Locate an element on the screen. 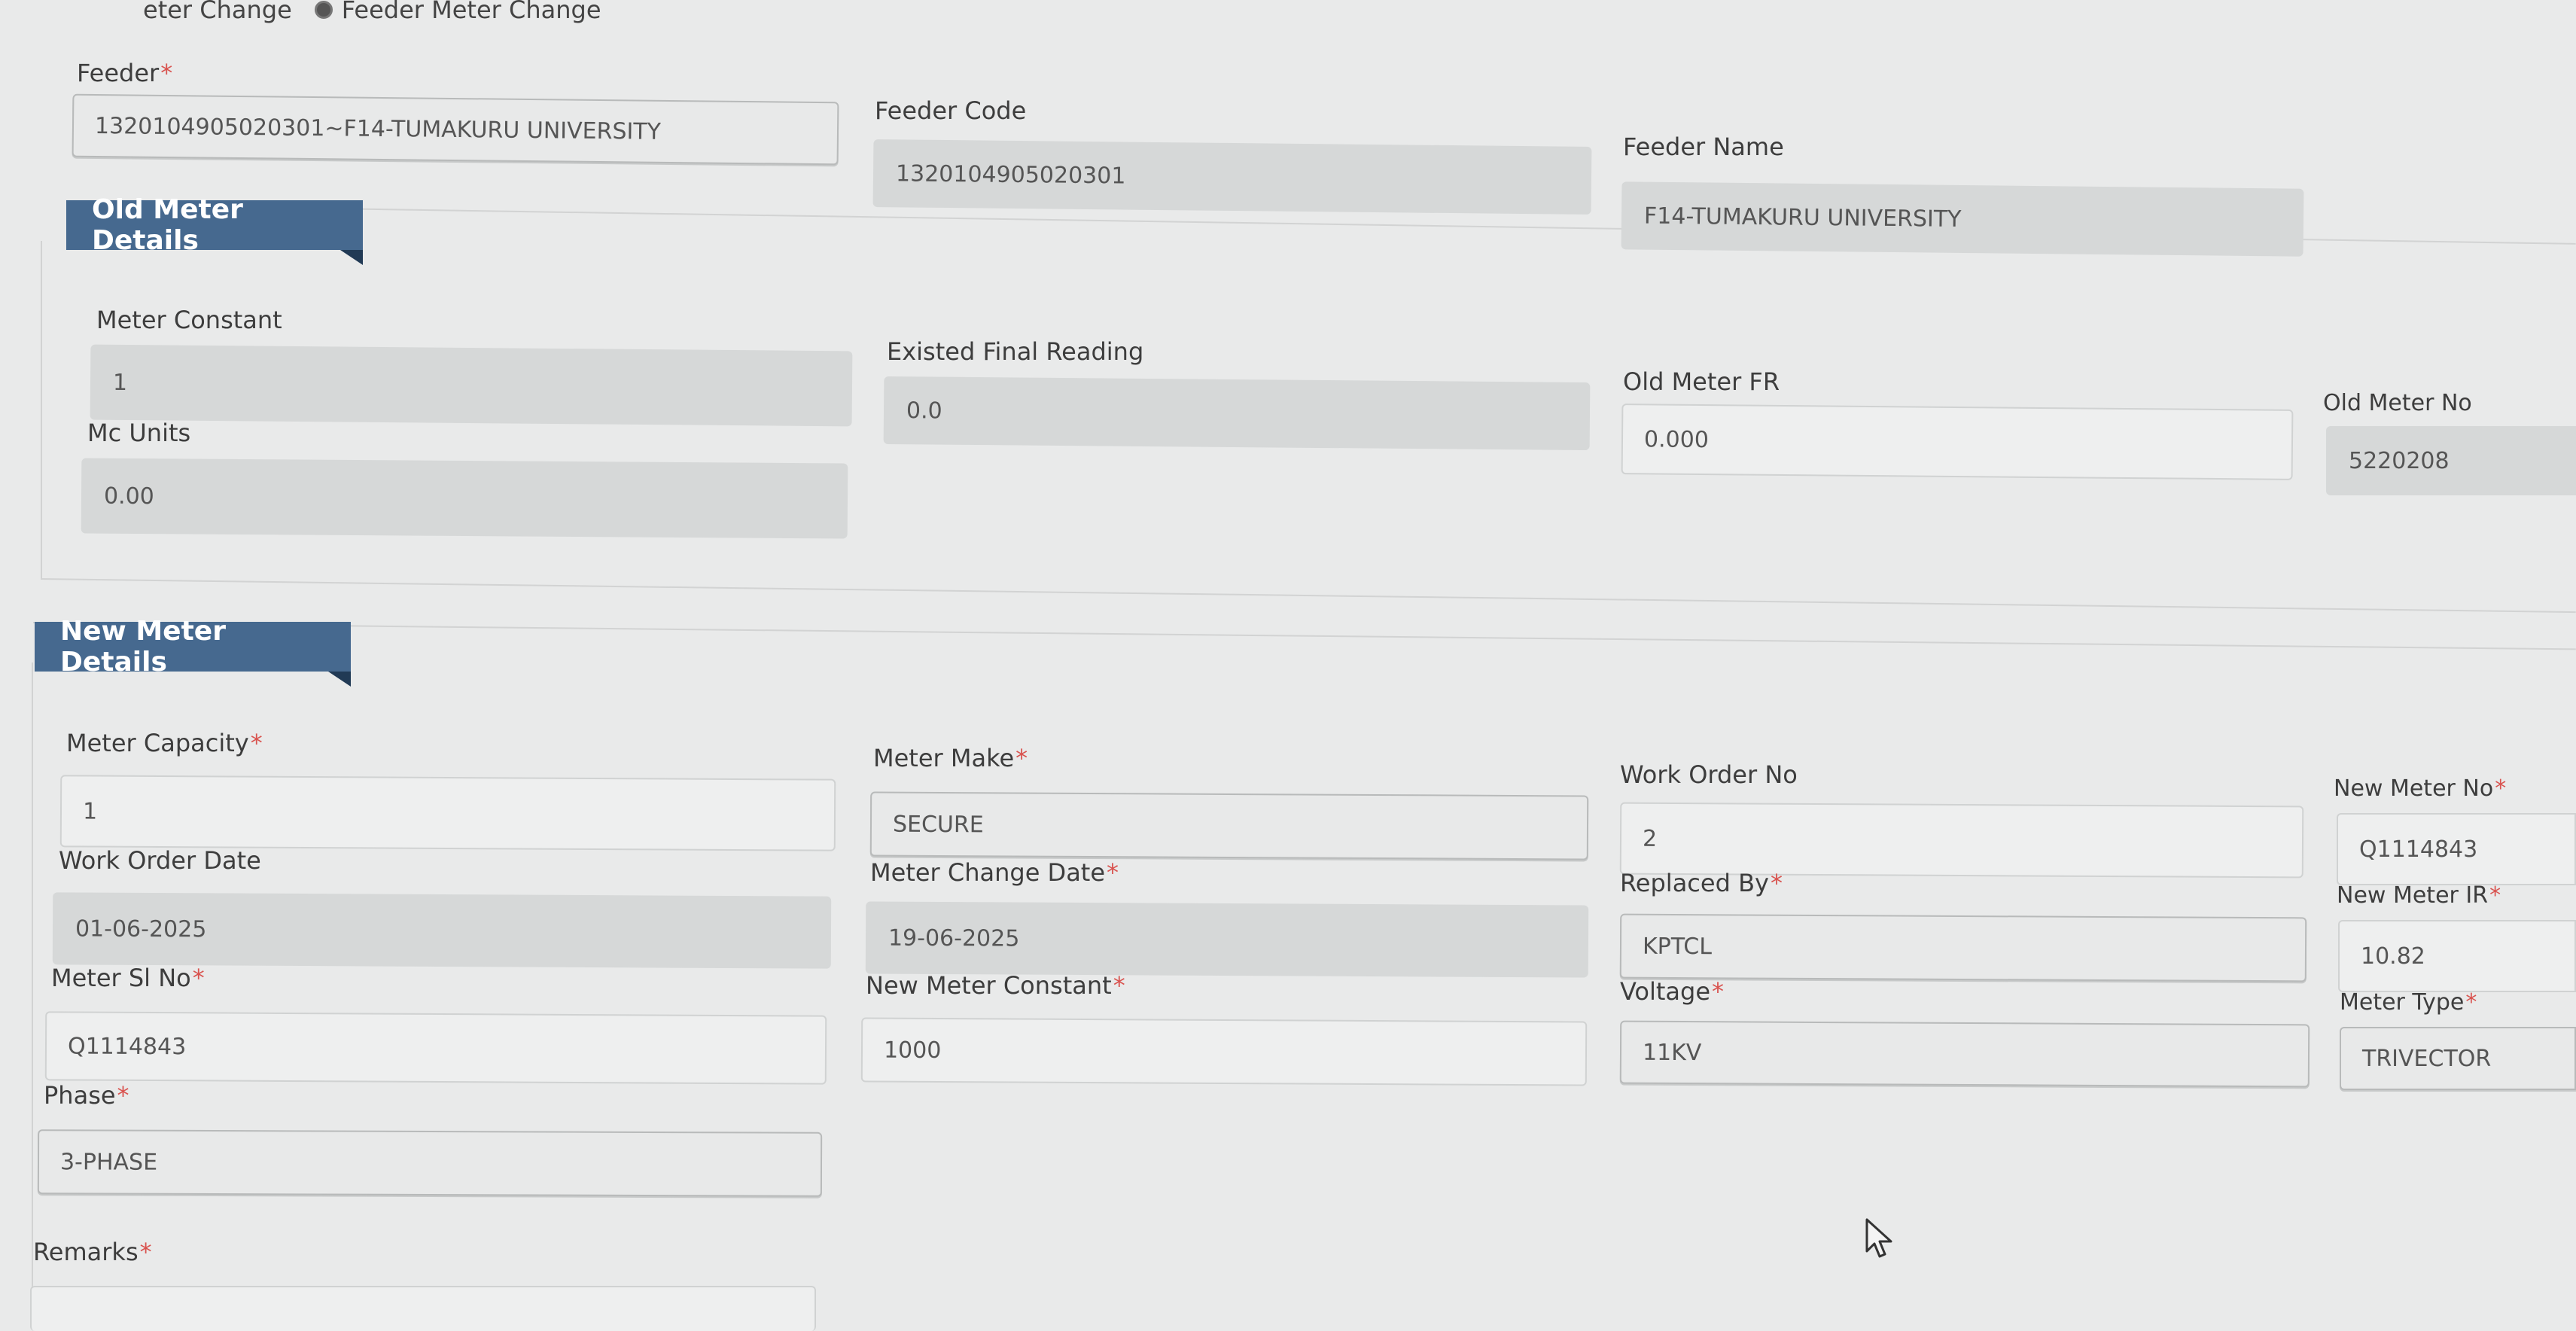  feeder-meter-change-radio: Feeder Meter Change is located at coordinates (458, 12).